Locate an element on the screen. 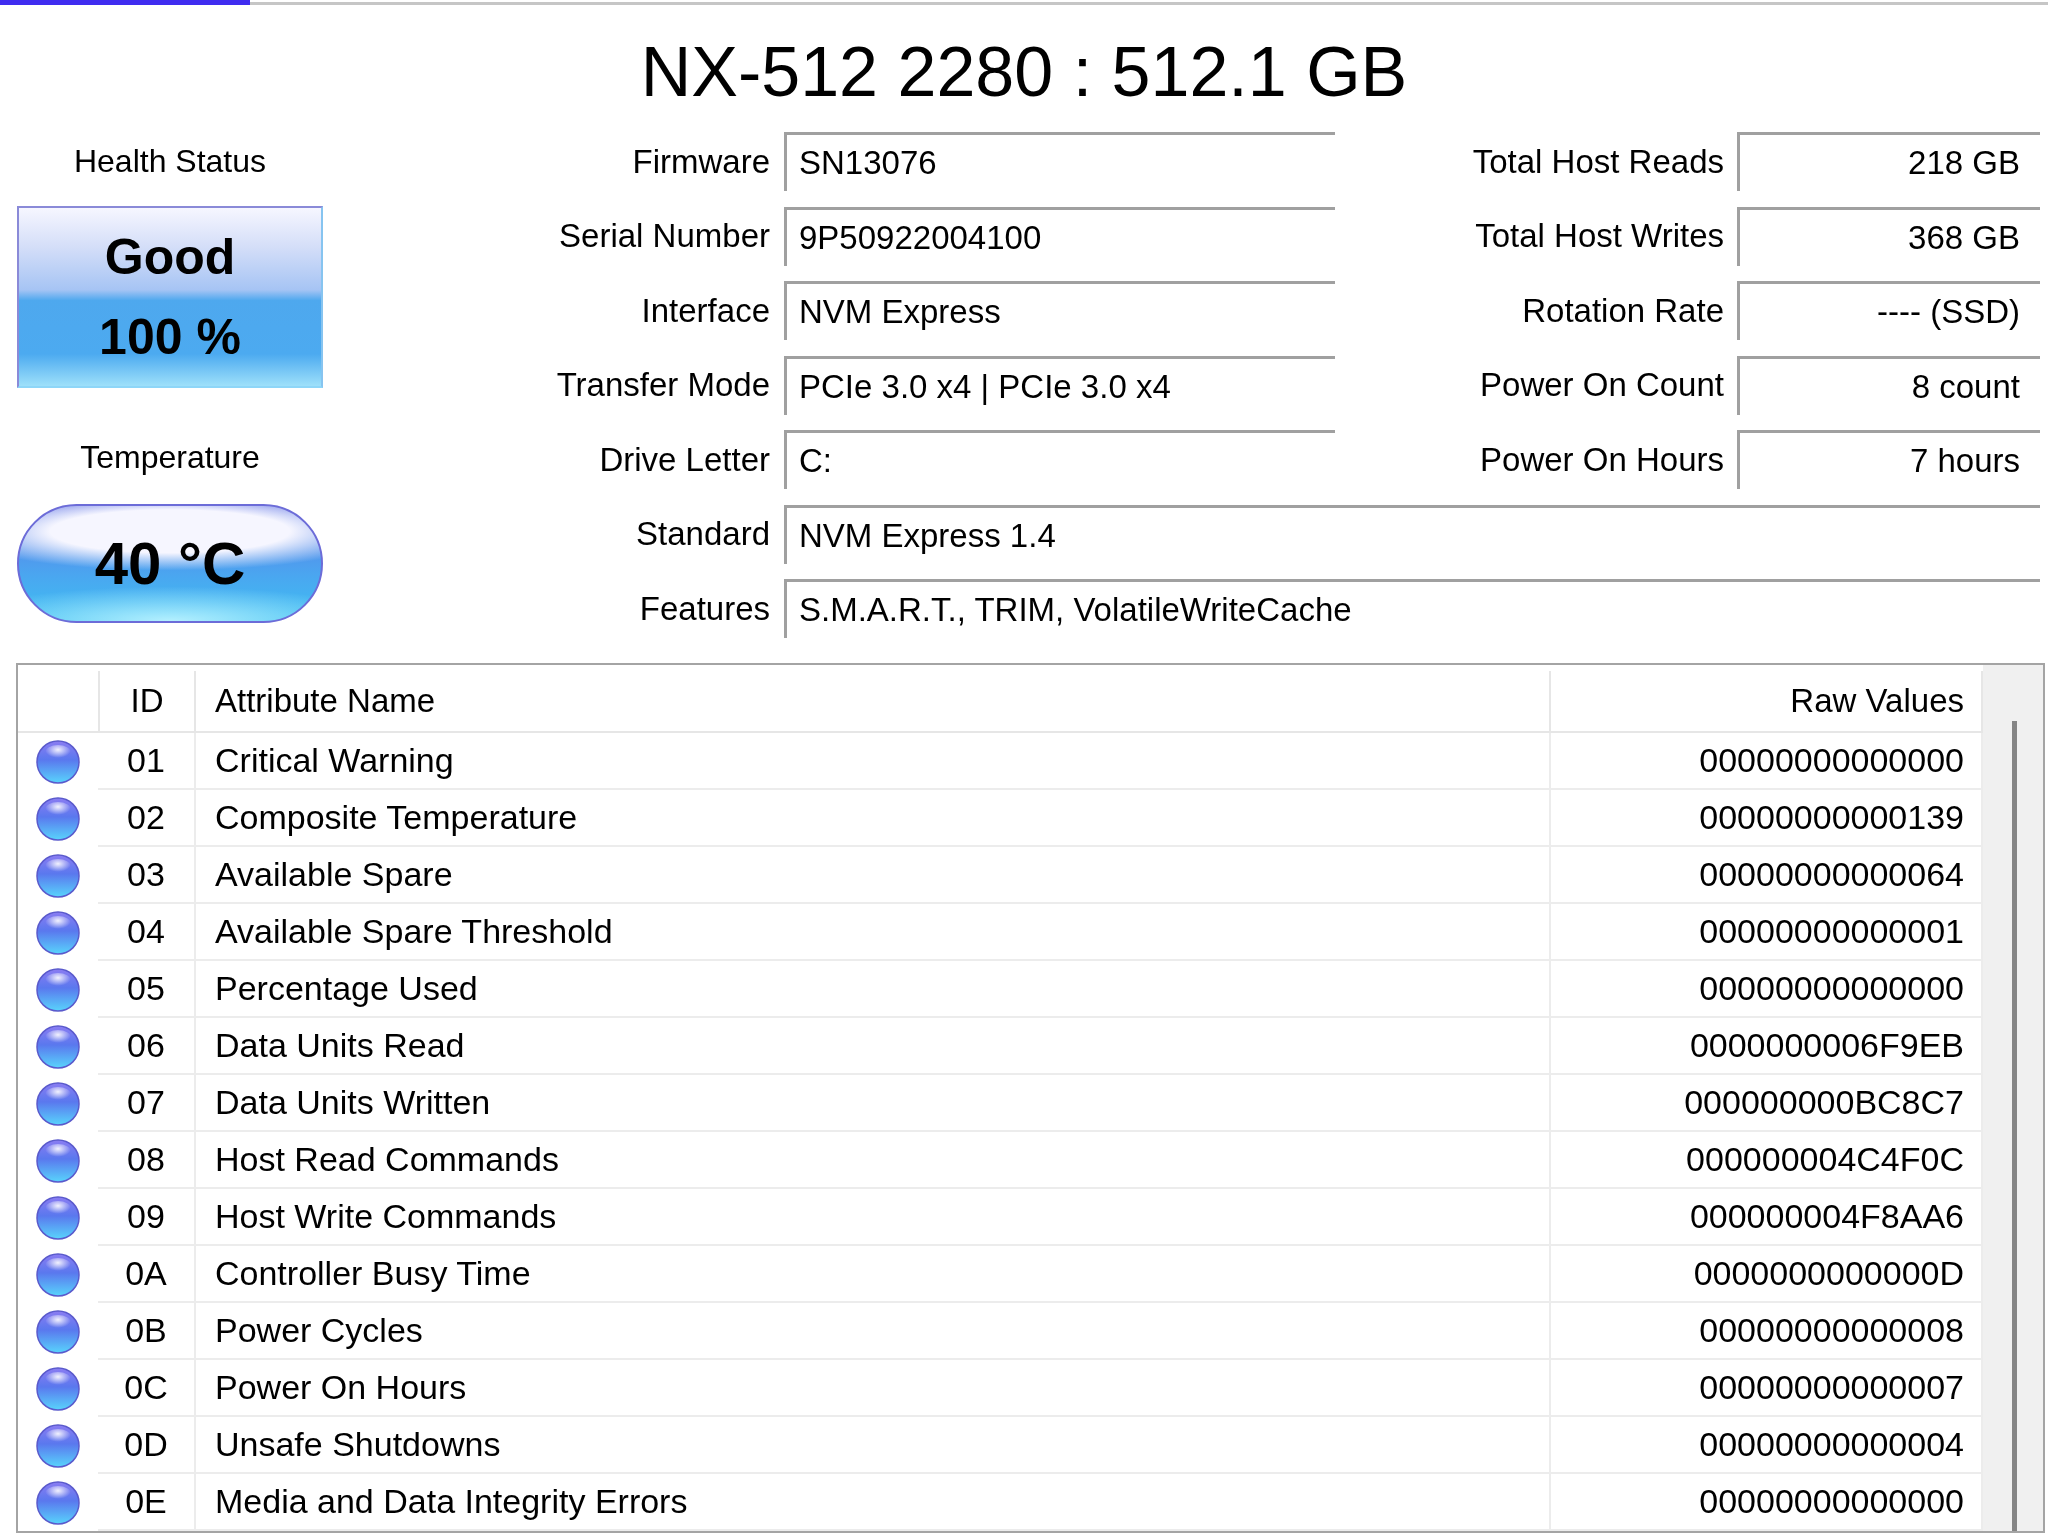 The width and height of the screenshot is (2048, 1536). field-label: Total Host Writes is located at coordinates (1599, 236).